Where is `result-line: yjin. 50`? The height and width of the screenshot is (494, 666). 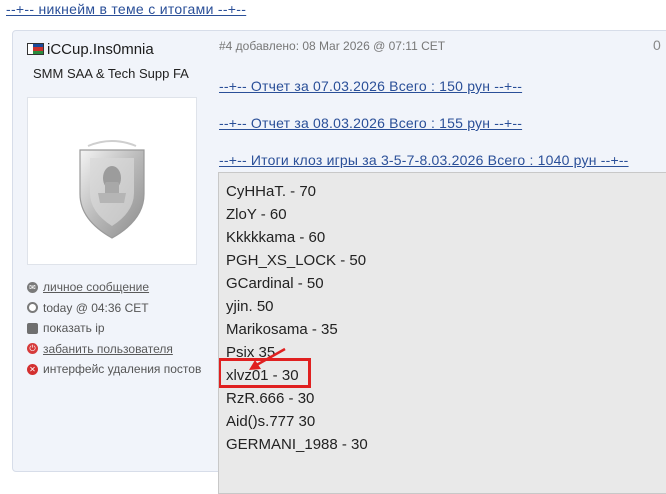 result-line: yjin. 50 is located at coordinates (250, 306).